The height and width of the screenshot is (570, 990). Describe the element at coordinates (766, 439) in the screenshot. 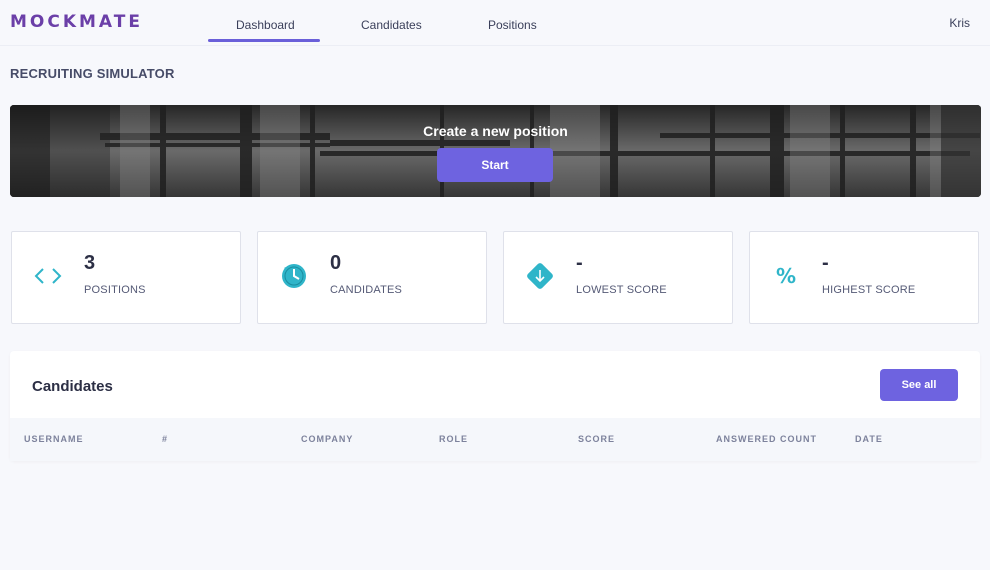

I see `column-header-answered-count: ANSWERED COUNT` at that location.